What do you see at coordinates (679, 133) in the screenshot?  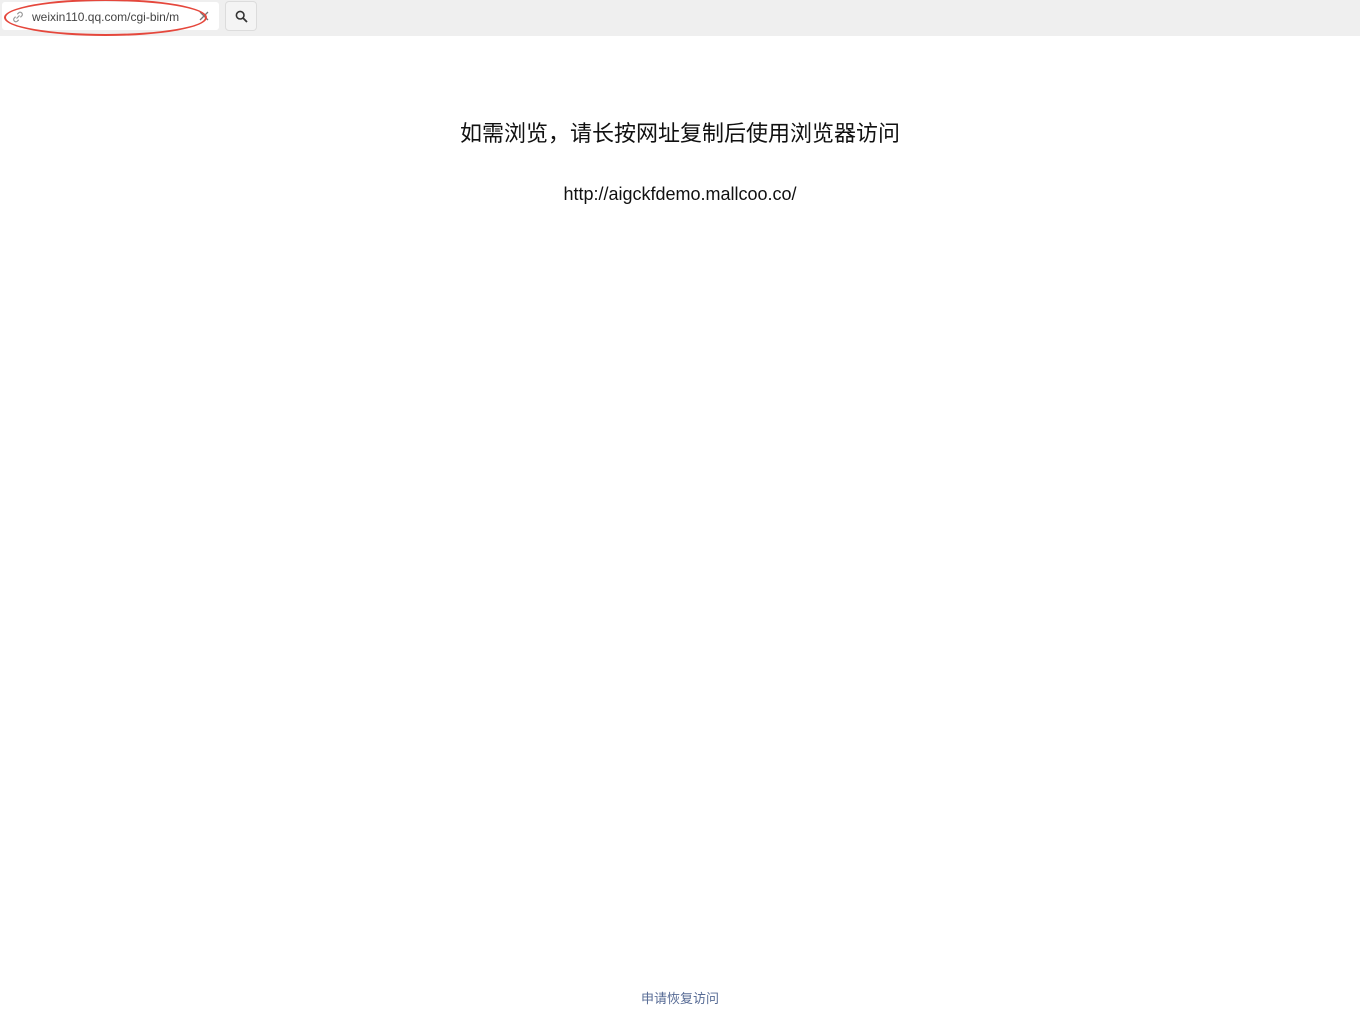 I see `block-message: 如需浏览，请长按网址复制后使用浏览器访问` at bounding box center [679, 133].